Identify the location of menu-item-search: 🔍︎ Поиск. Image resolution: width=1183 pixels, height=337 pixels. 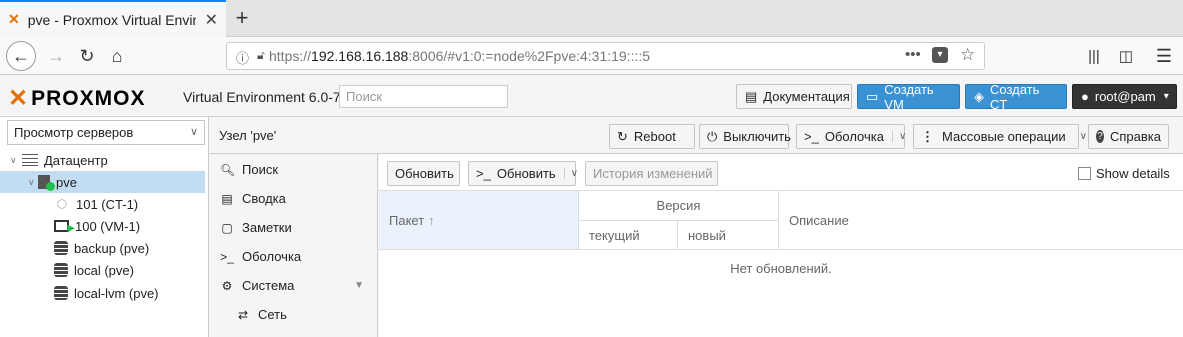
(294, 169).